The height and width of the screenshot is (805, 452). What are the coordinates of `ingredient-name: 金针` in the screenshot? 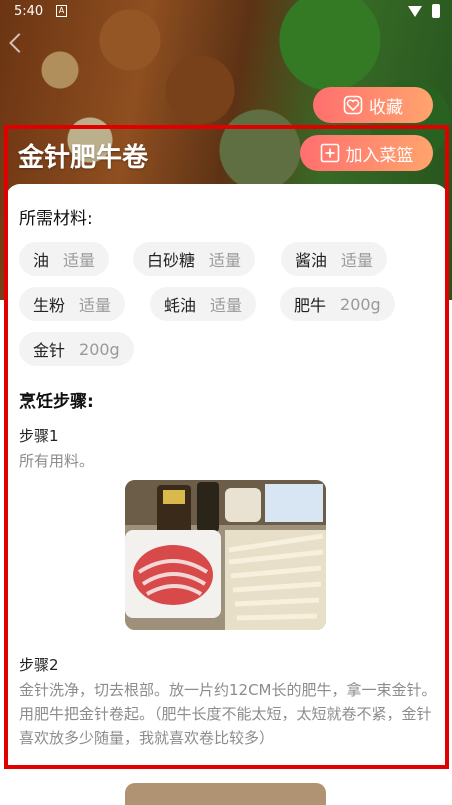 It's located at (49, 350).